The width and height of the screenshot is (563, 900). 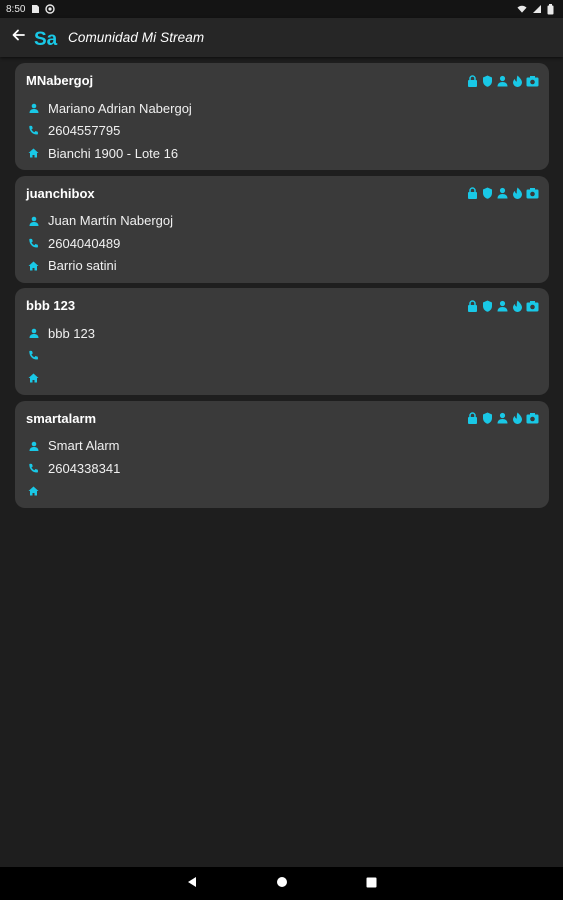 I want to click on contact-name-row: bbb 123, so click(x=282, y=333).